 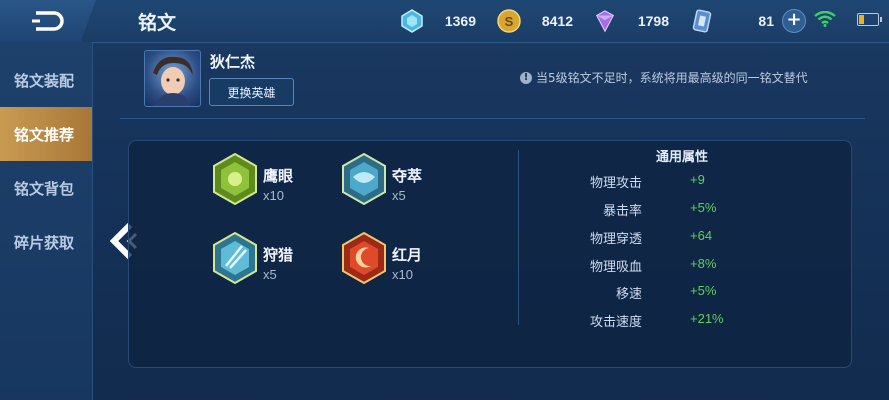 What do you see at coordinates (535, 21) in the screenshot?
I see `gold-counter: S 8412` at bounding box center [535, 21].